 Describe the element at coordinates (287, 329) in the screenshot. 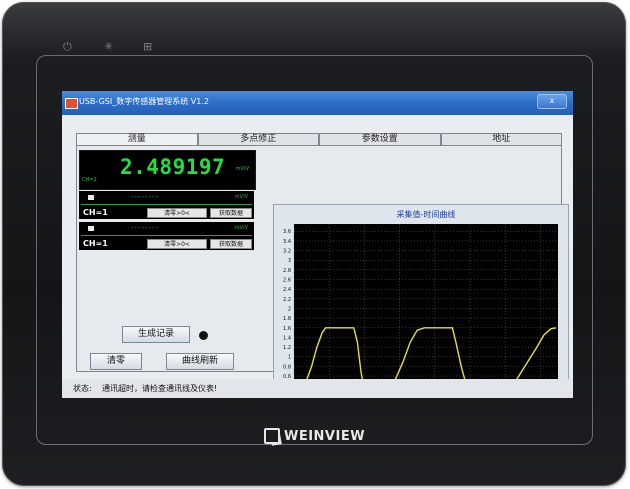

I see `y-tick-label: 1.6` at that location.